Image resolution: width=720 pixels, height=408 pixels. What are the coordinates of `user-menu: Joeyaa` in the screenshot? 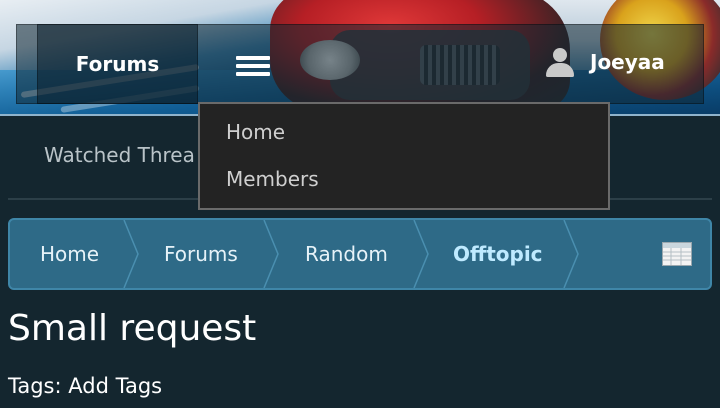 It's located at (604, 62).